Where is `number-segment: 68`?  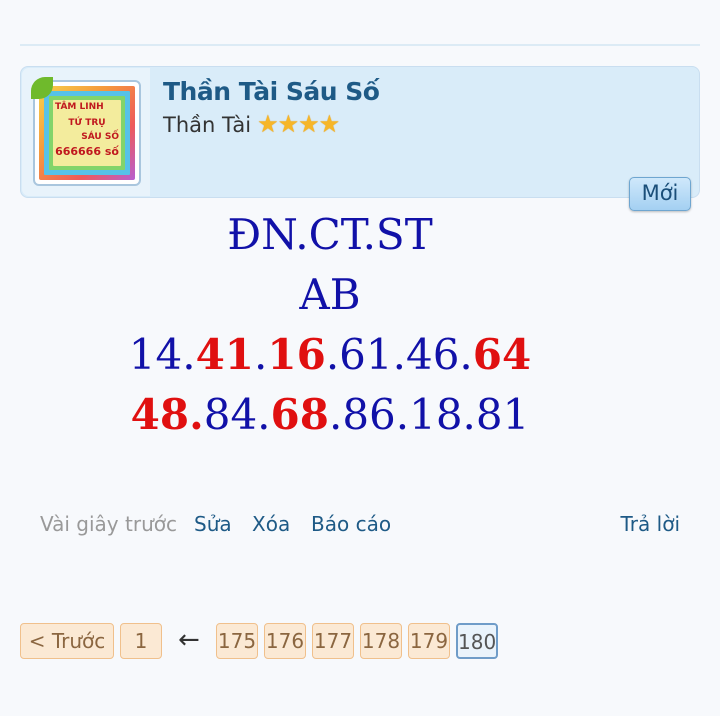
number-segment: 68 is located at coordinates (299, 414).